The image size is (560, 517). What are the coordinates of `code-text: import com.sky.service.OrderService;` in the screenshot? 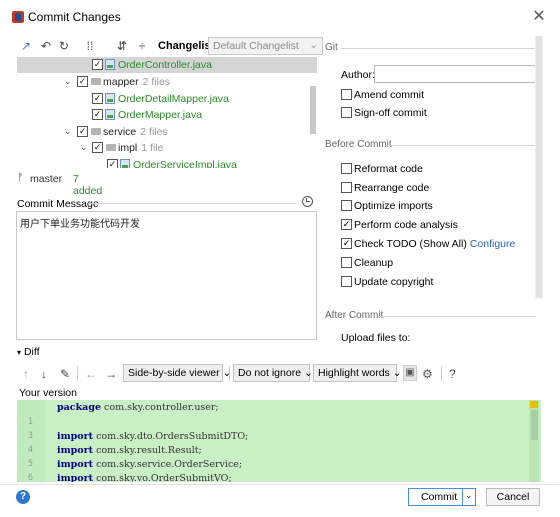 It's located at (149, 464).